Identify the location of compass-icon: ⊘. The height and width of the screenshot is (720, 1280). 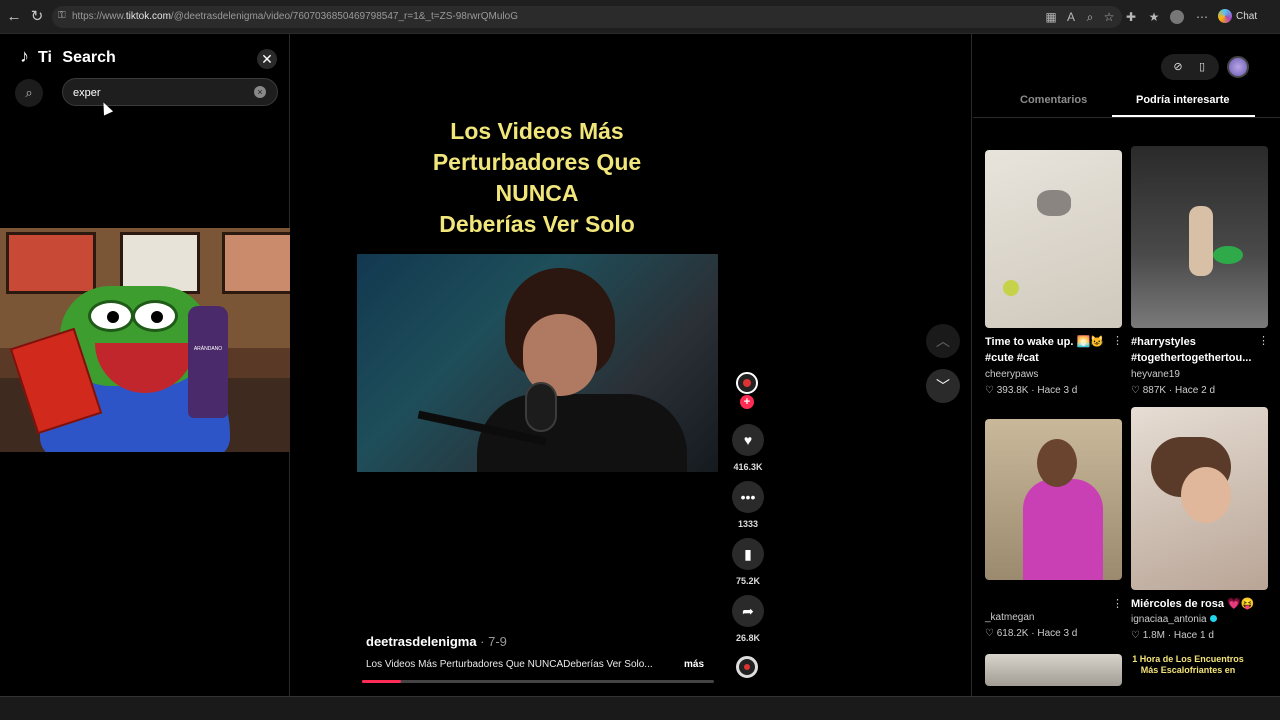
(1178, 67).